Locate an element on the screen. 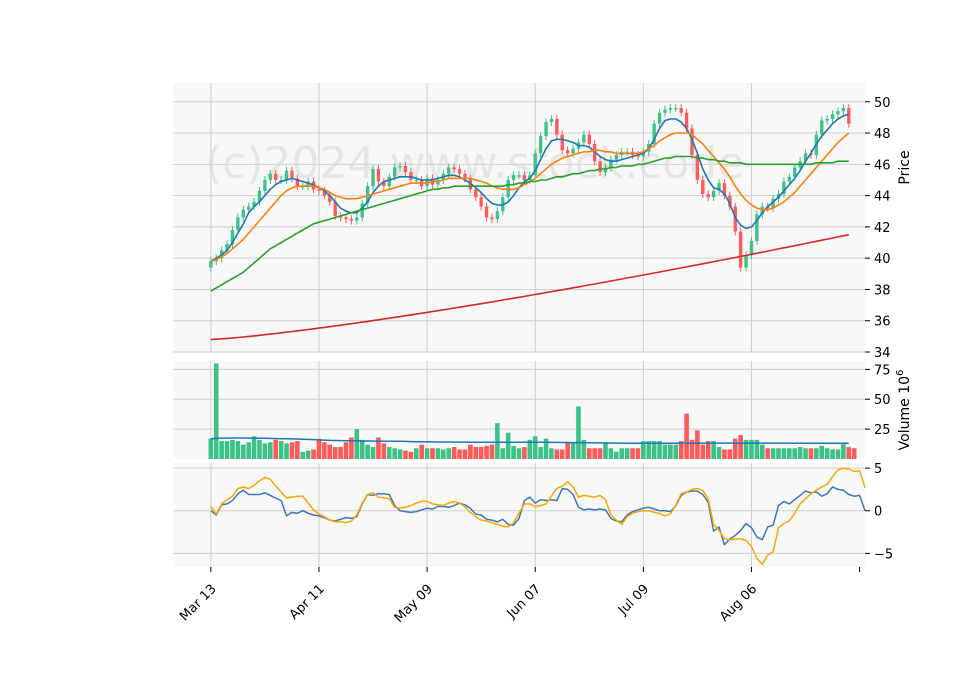 This screenshot has height=690, width=960. oscillator-panel is located at coordinates (519, 515).